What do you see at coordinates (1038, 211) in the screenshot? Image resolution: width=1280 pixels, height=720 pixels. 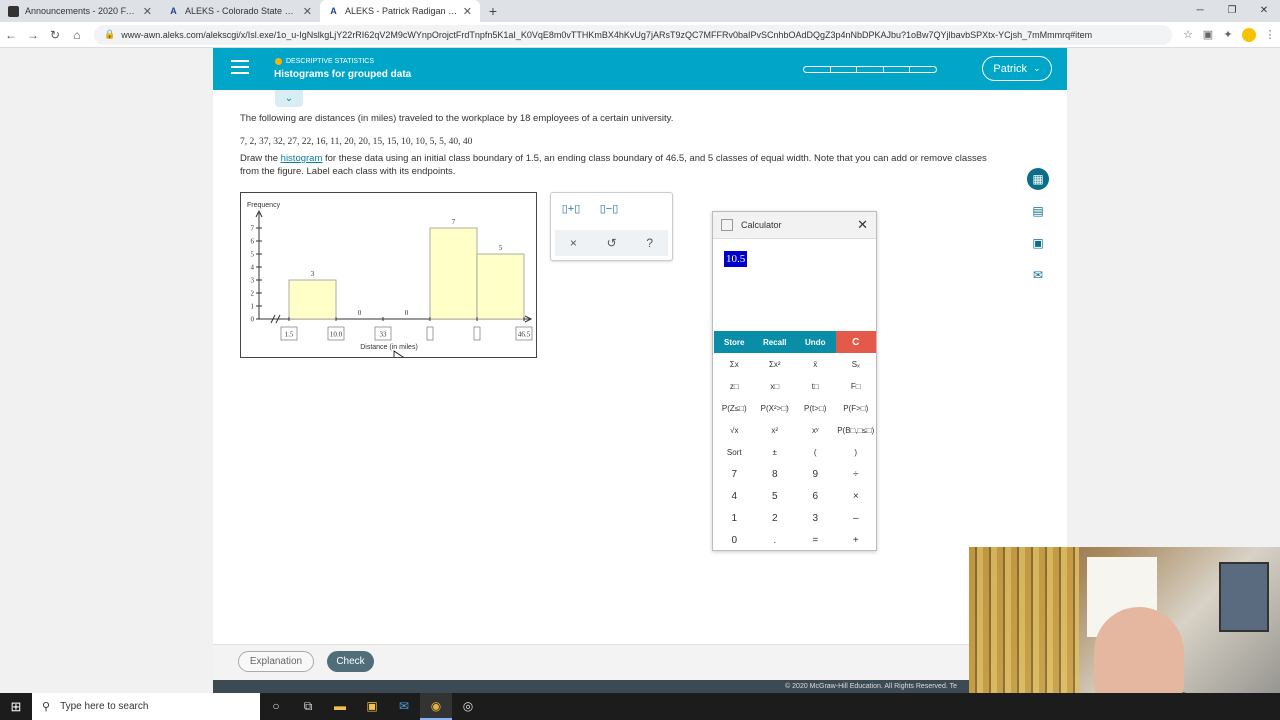 I see `worksheet-icon: ▤` at bounding box center [1038, 211].